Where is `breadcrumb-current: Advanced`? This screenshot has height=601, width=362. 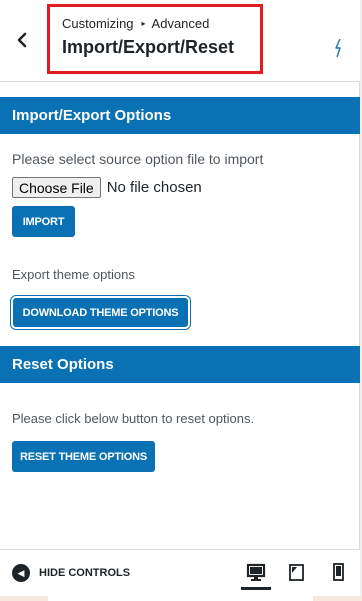 breadcrumb-current: Advanced is located at coordinates (180, 23).